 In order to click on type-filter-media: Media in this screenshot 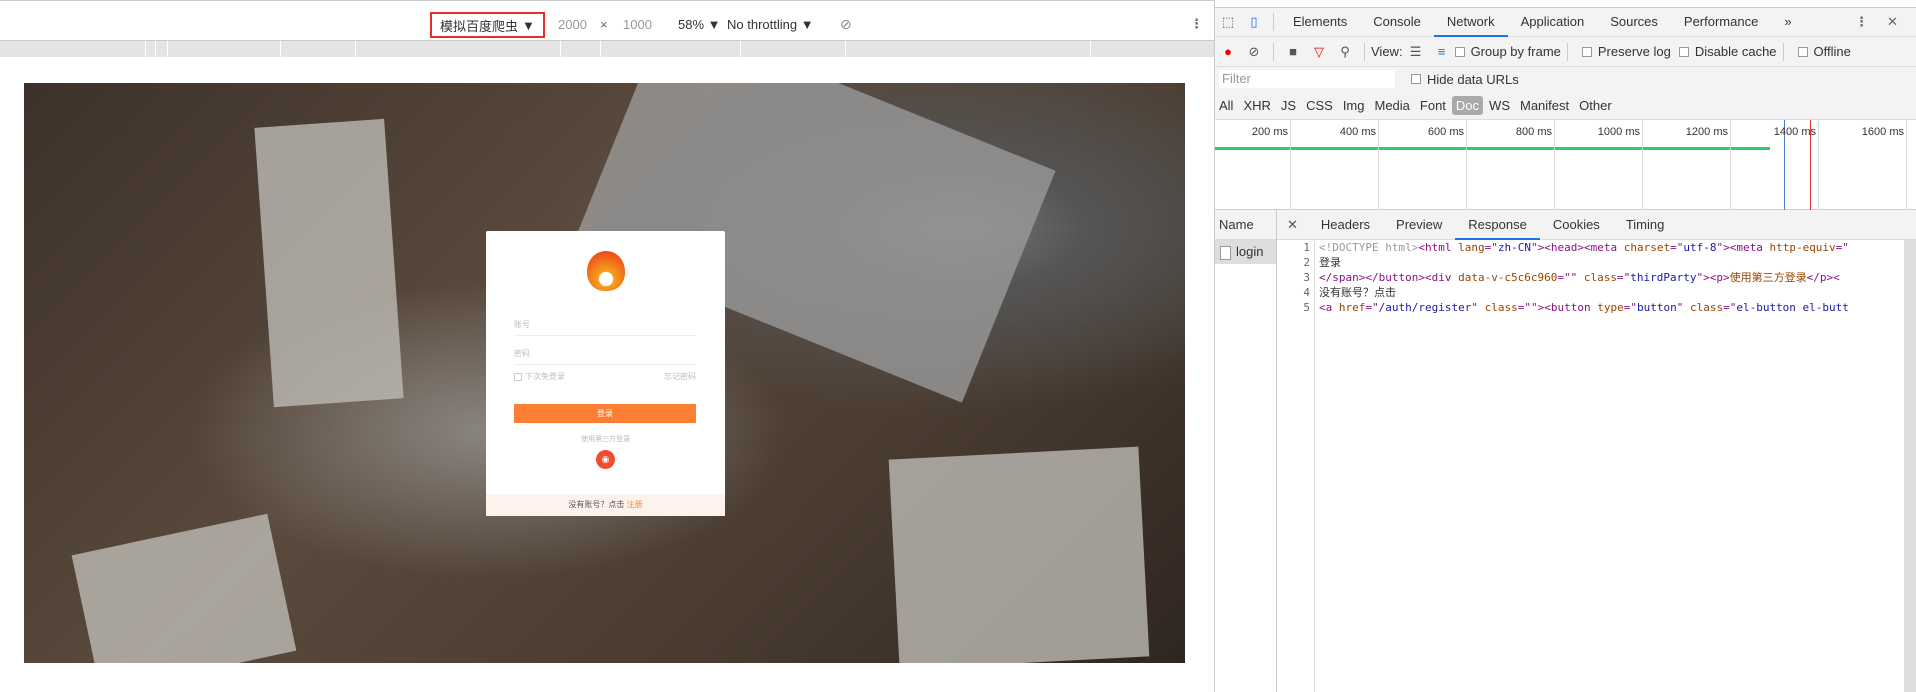, I will do `click(1391, 105)`.